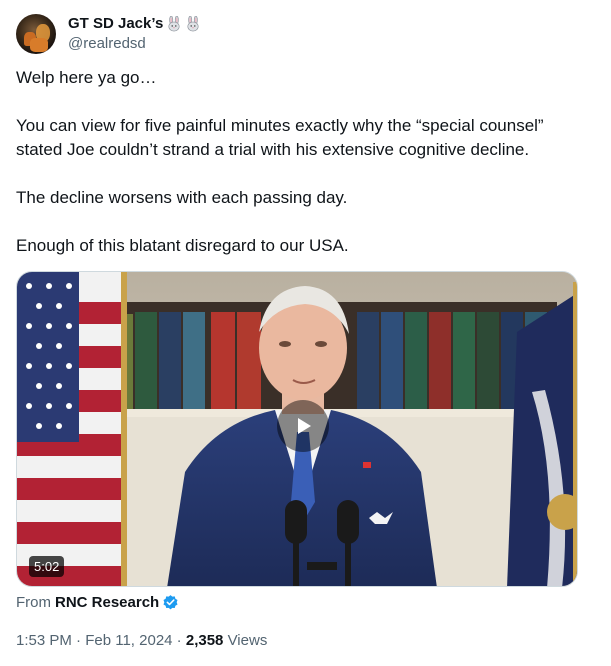 The width and height of the screenshot is (611, 666). I want to click on source-prefix: From, so click(33, 602).